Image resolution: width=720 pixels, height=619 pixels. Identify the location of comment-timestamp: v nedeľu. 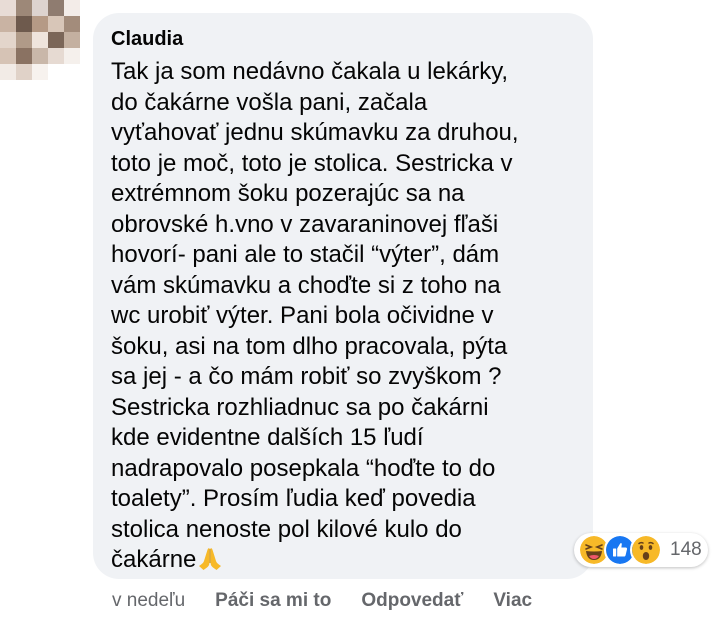
(148, 601).